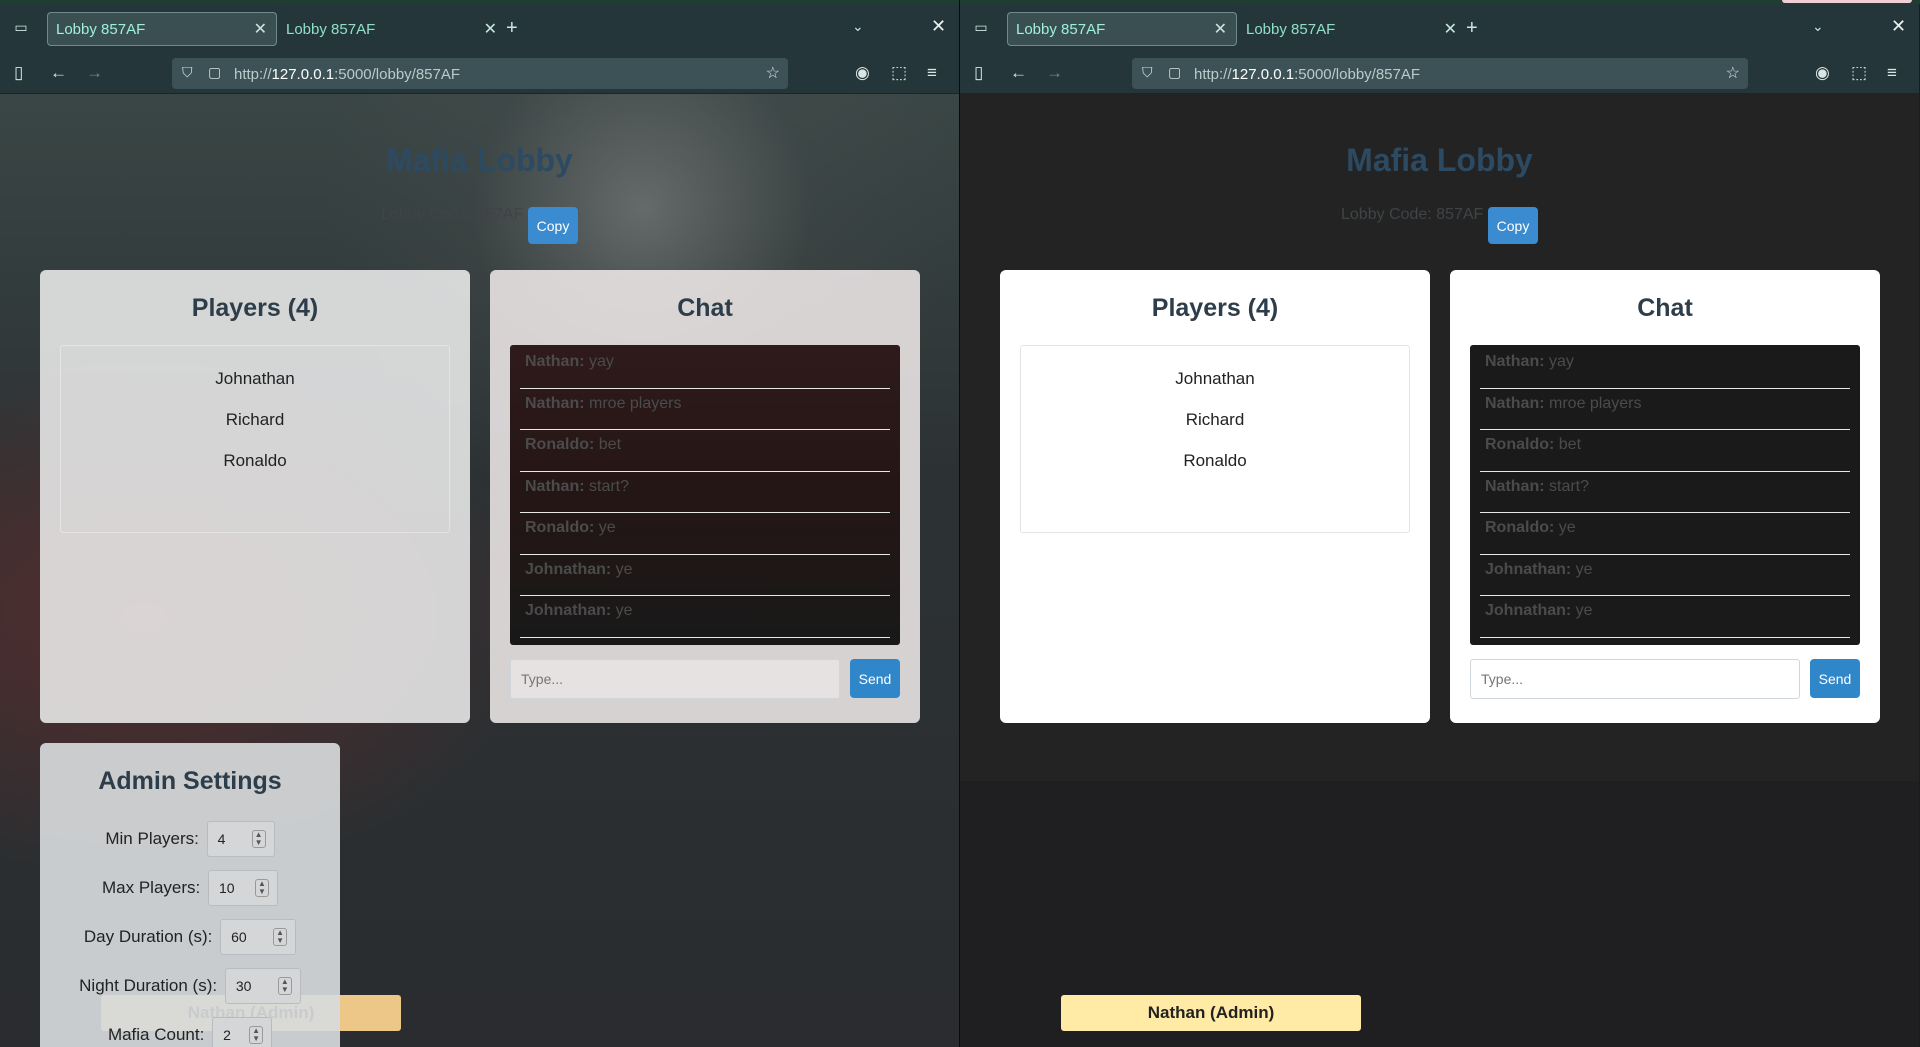 The width and height of the screenshot is (1920, 1047). What do you see at coordinates (190, 839) in the screenshot?
I see `setting-min-players: Min Players: 4 ▲ ▼` at bounding box center [190, 839].